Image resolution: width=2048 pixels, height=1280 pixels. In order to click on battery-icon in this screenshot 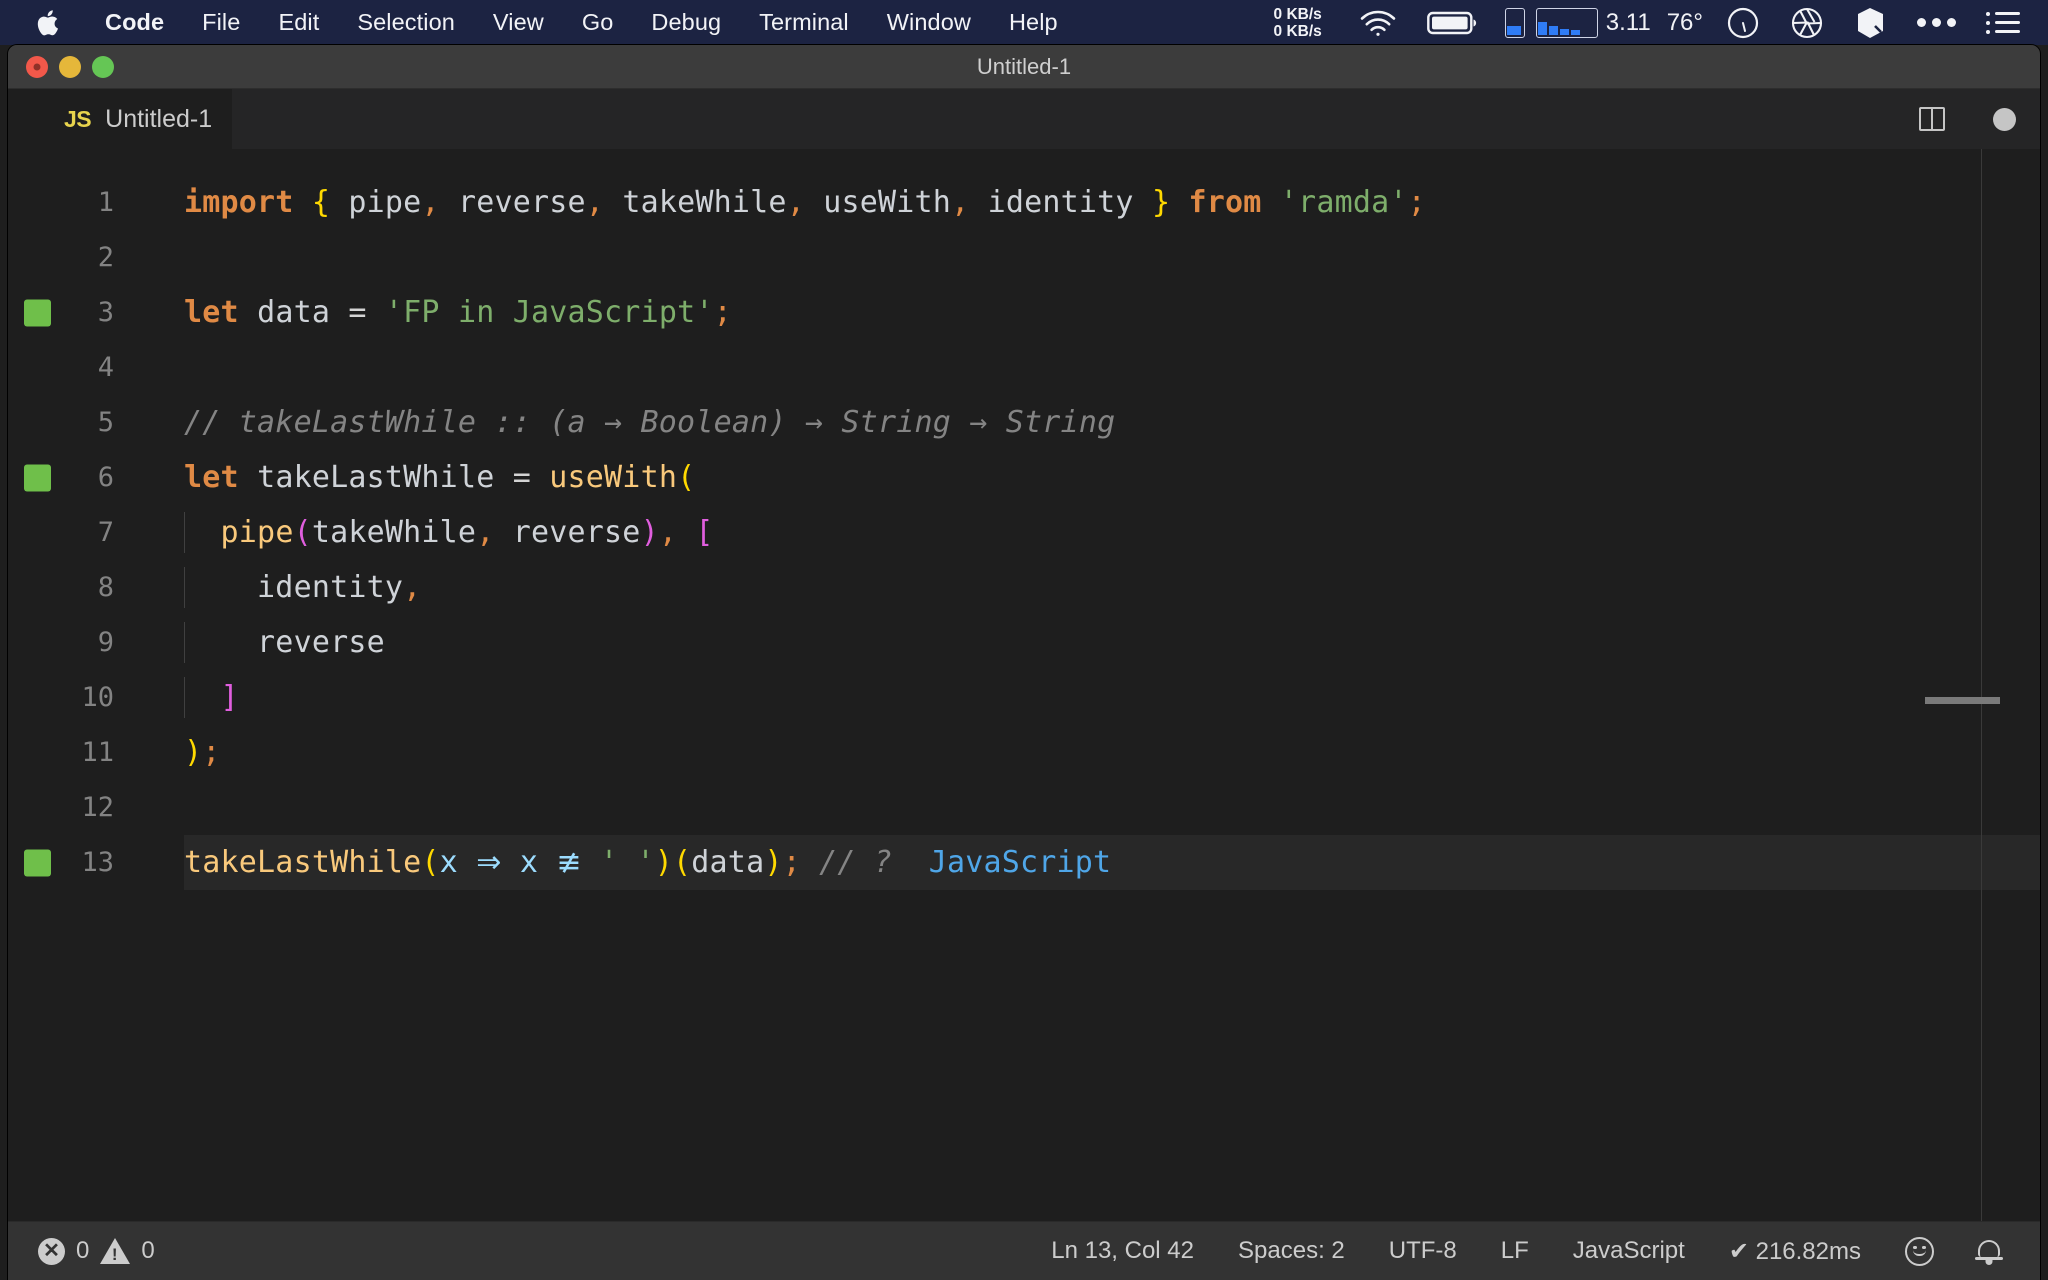, I will do `click(1452, 23)`.